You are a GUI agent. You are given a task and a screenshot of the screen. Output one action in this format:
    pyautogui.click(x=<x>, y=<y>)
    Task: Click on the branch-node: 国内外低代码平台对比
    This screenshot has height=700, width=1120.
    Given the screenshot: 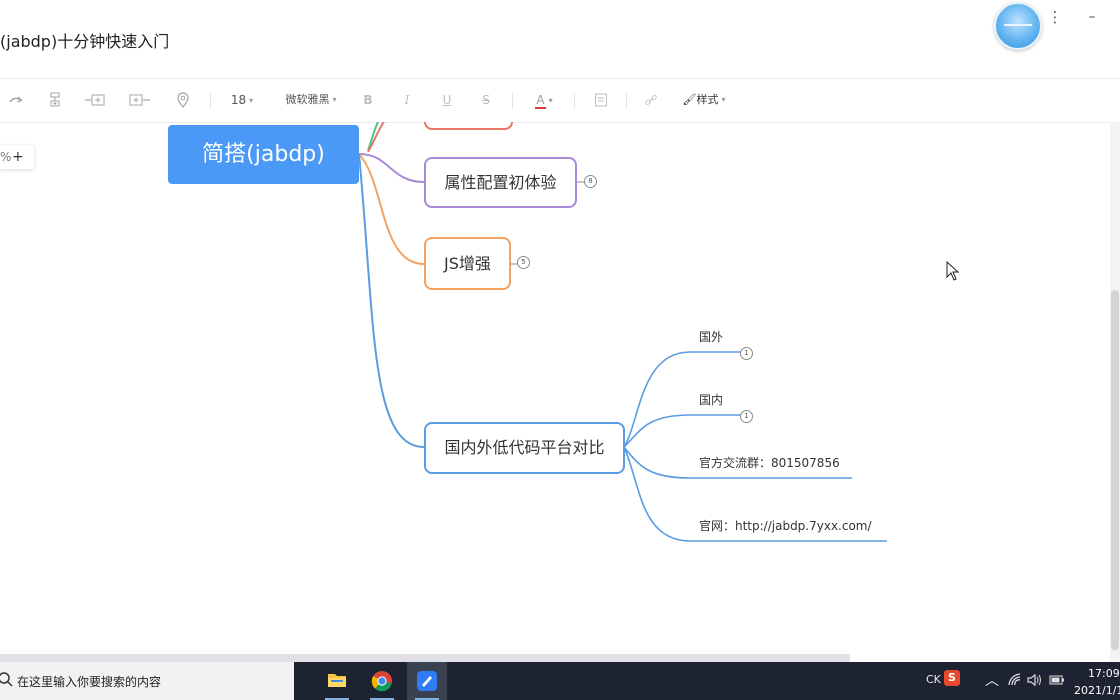 What is the action you would take?
    pyautogui.click(x=524, y=448)
    